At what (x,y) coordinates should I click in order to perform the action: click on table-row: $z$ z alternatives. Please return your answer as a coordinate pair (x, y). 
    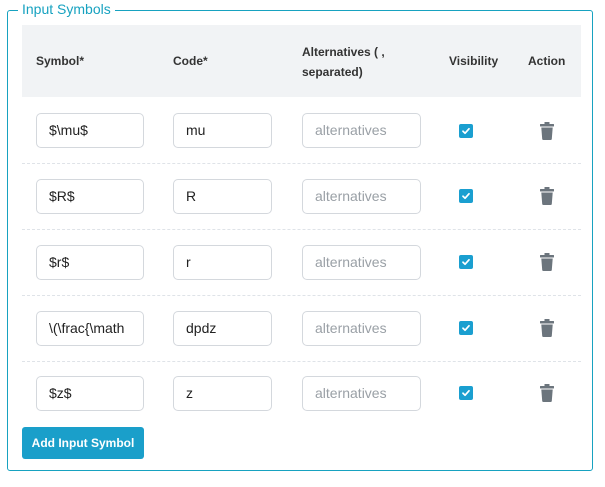
    Looking at the image, I should click on (301, 394).